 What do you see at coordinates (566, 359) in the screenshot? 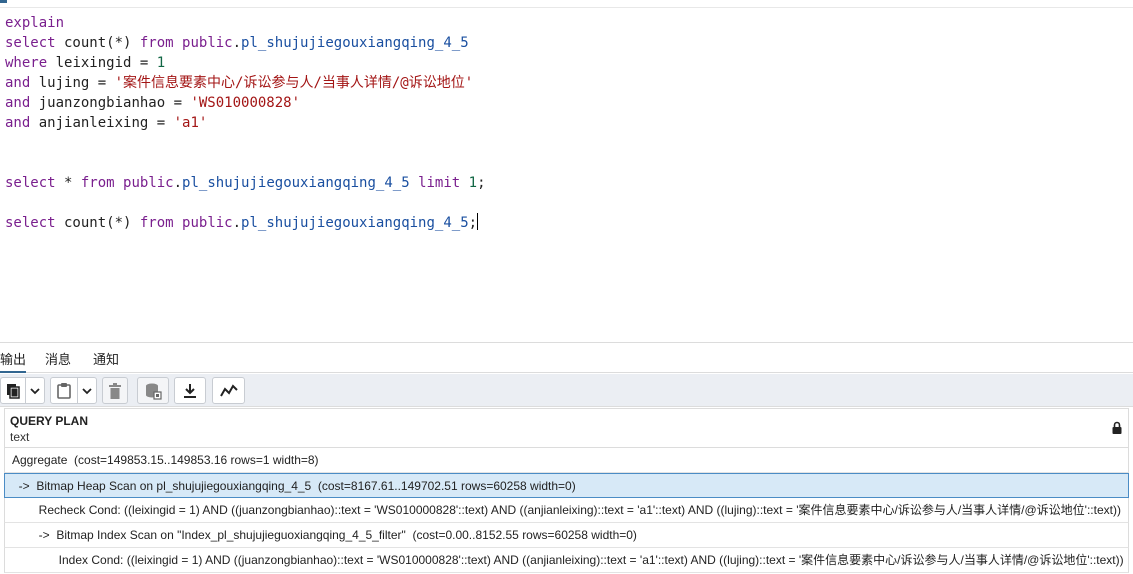
I see `result-tabs: 输出 消息 通知` at bounding box center [566, 359].